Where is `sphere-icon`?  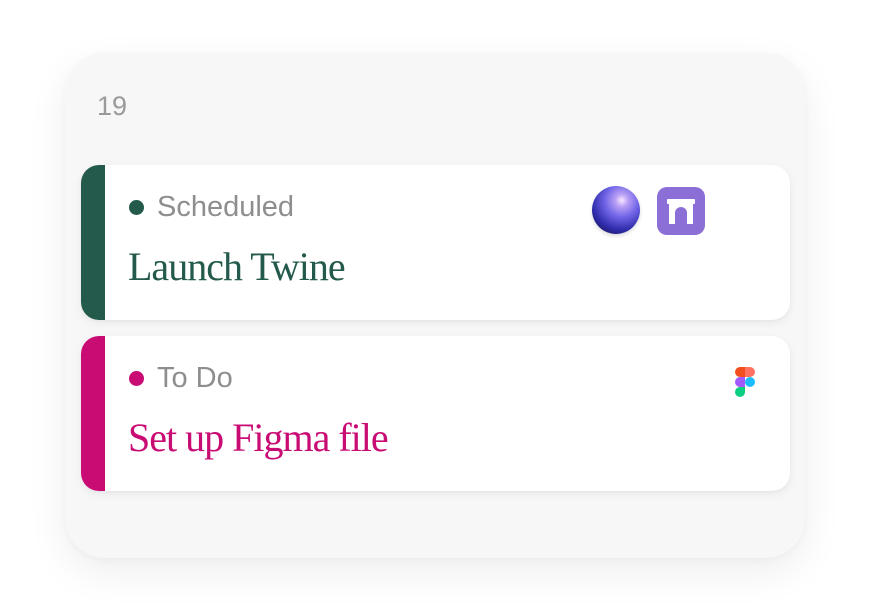 sphere-icon is located at coordinates (616, 210).